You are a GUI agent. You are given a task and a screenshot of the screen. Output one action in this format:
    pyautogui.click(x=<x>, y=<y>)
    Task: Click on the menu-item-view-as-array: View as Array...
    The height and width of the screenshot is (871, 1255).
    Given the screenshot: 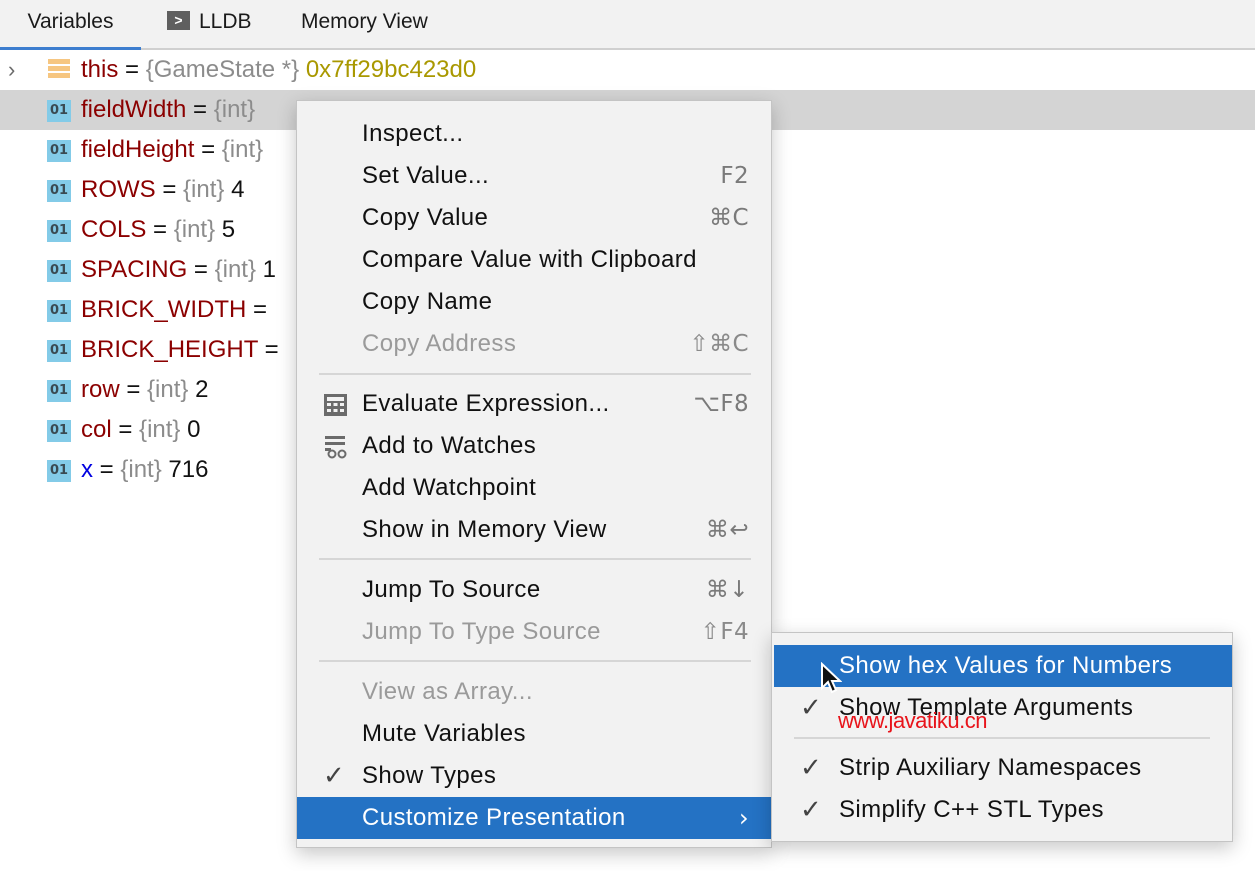 What is the action you would take?
    pyautogui.click(x=534, y=692)
    